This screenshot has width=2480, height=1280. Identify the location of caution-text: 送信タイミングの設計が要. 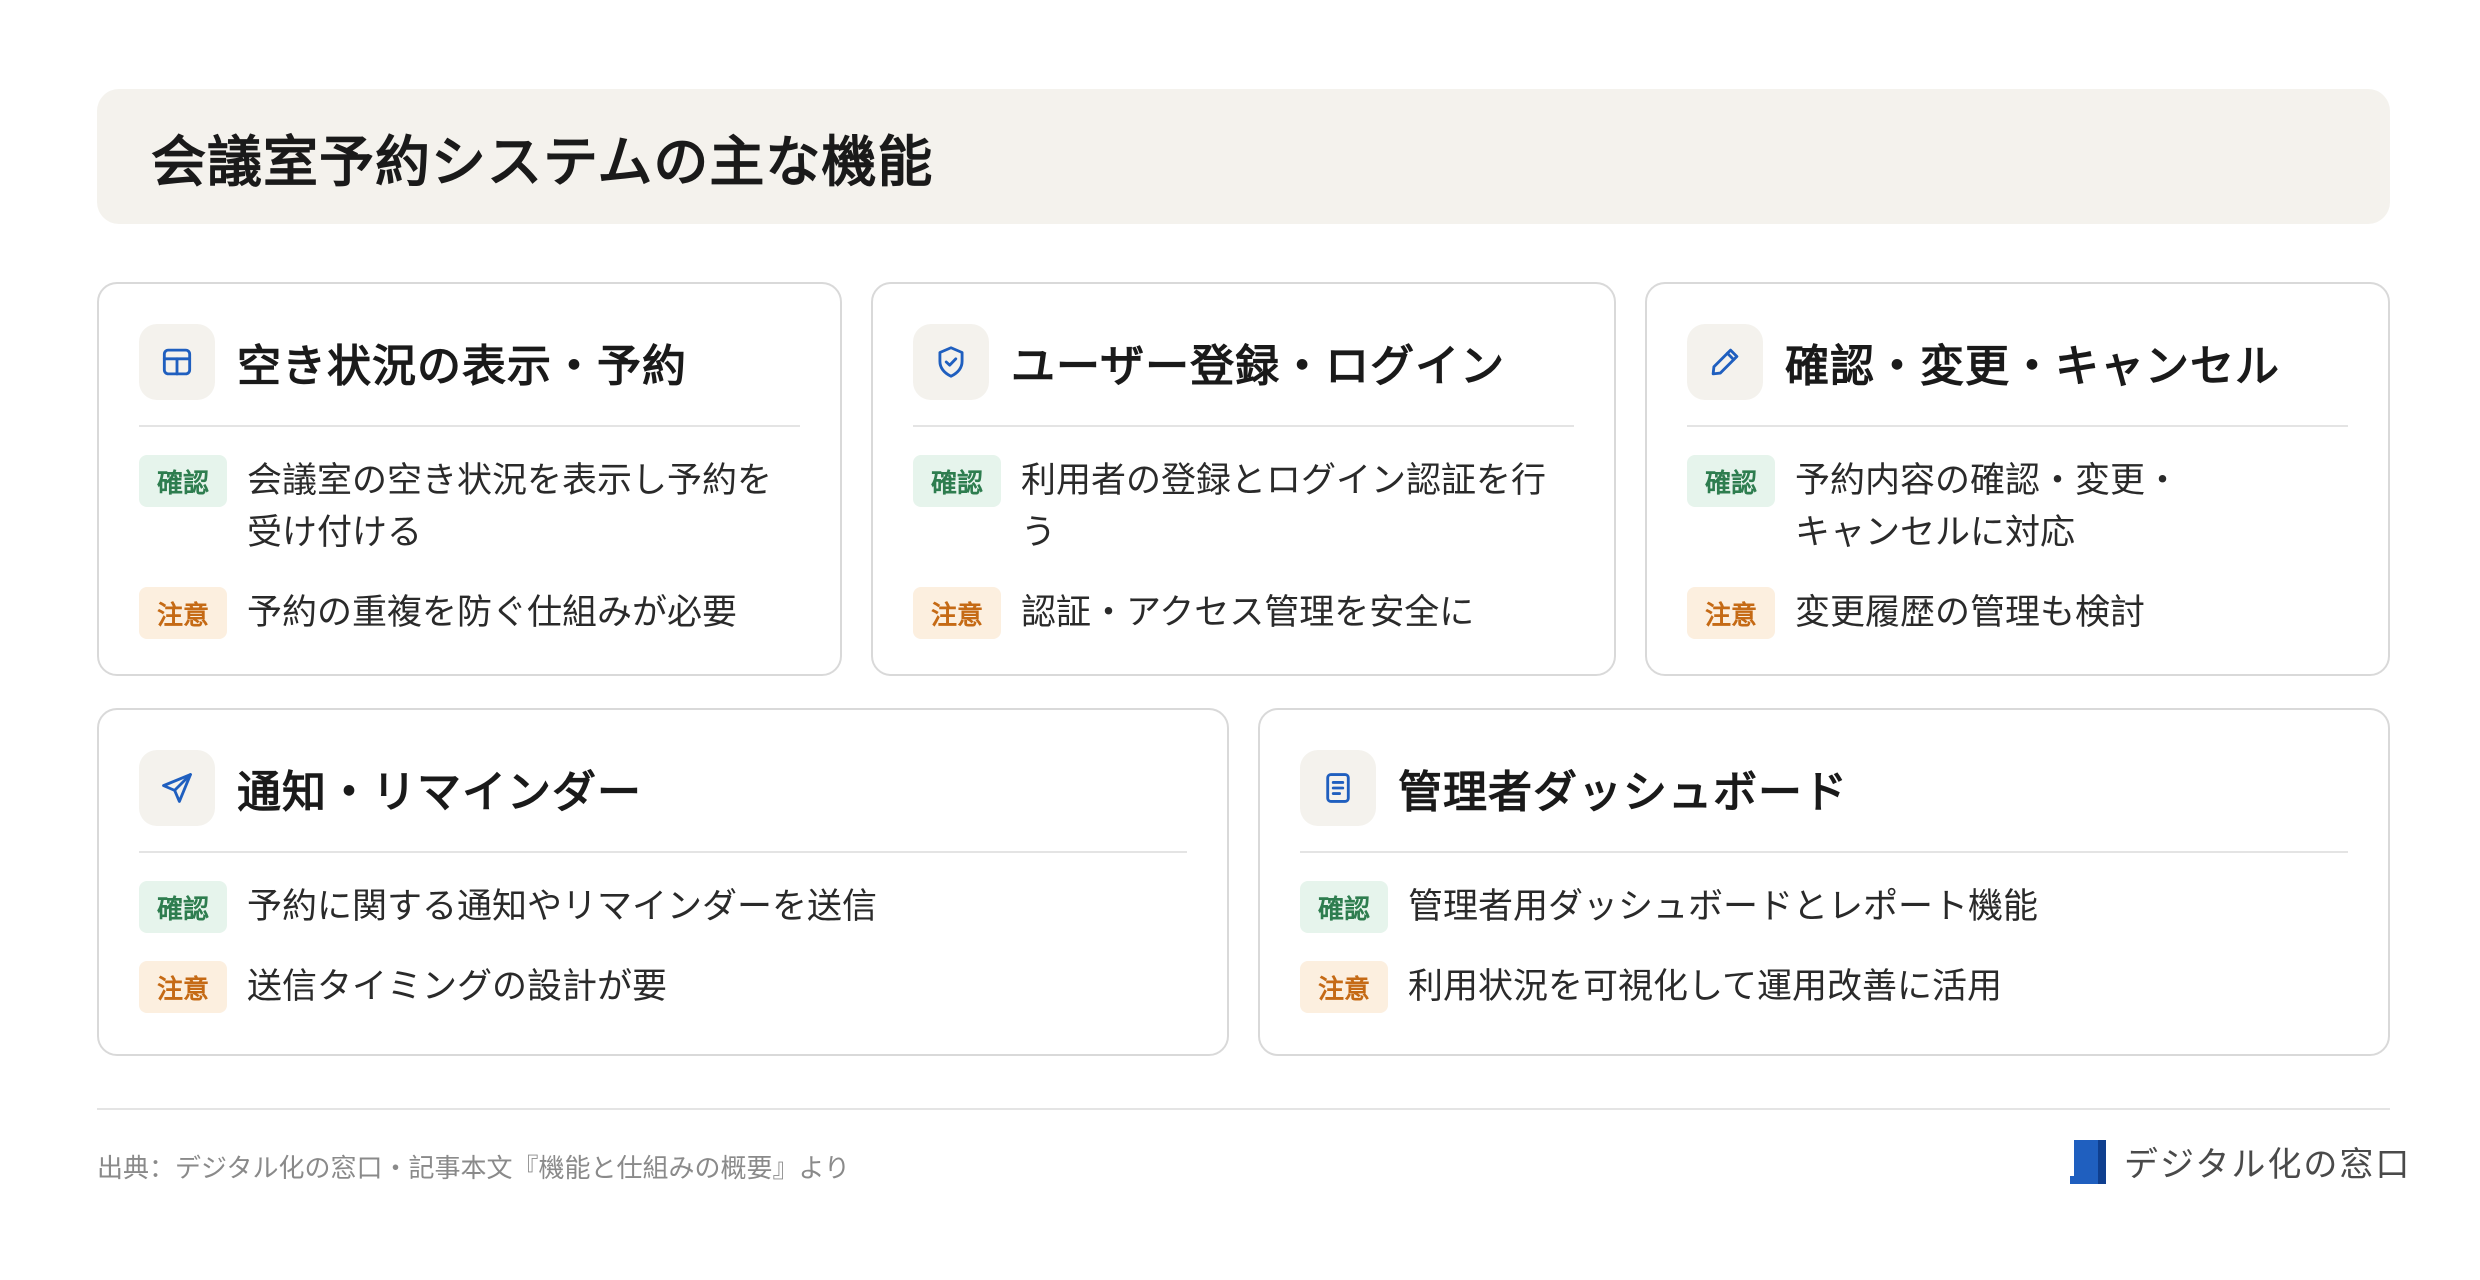
(457, 987).